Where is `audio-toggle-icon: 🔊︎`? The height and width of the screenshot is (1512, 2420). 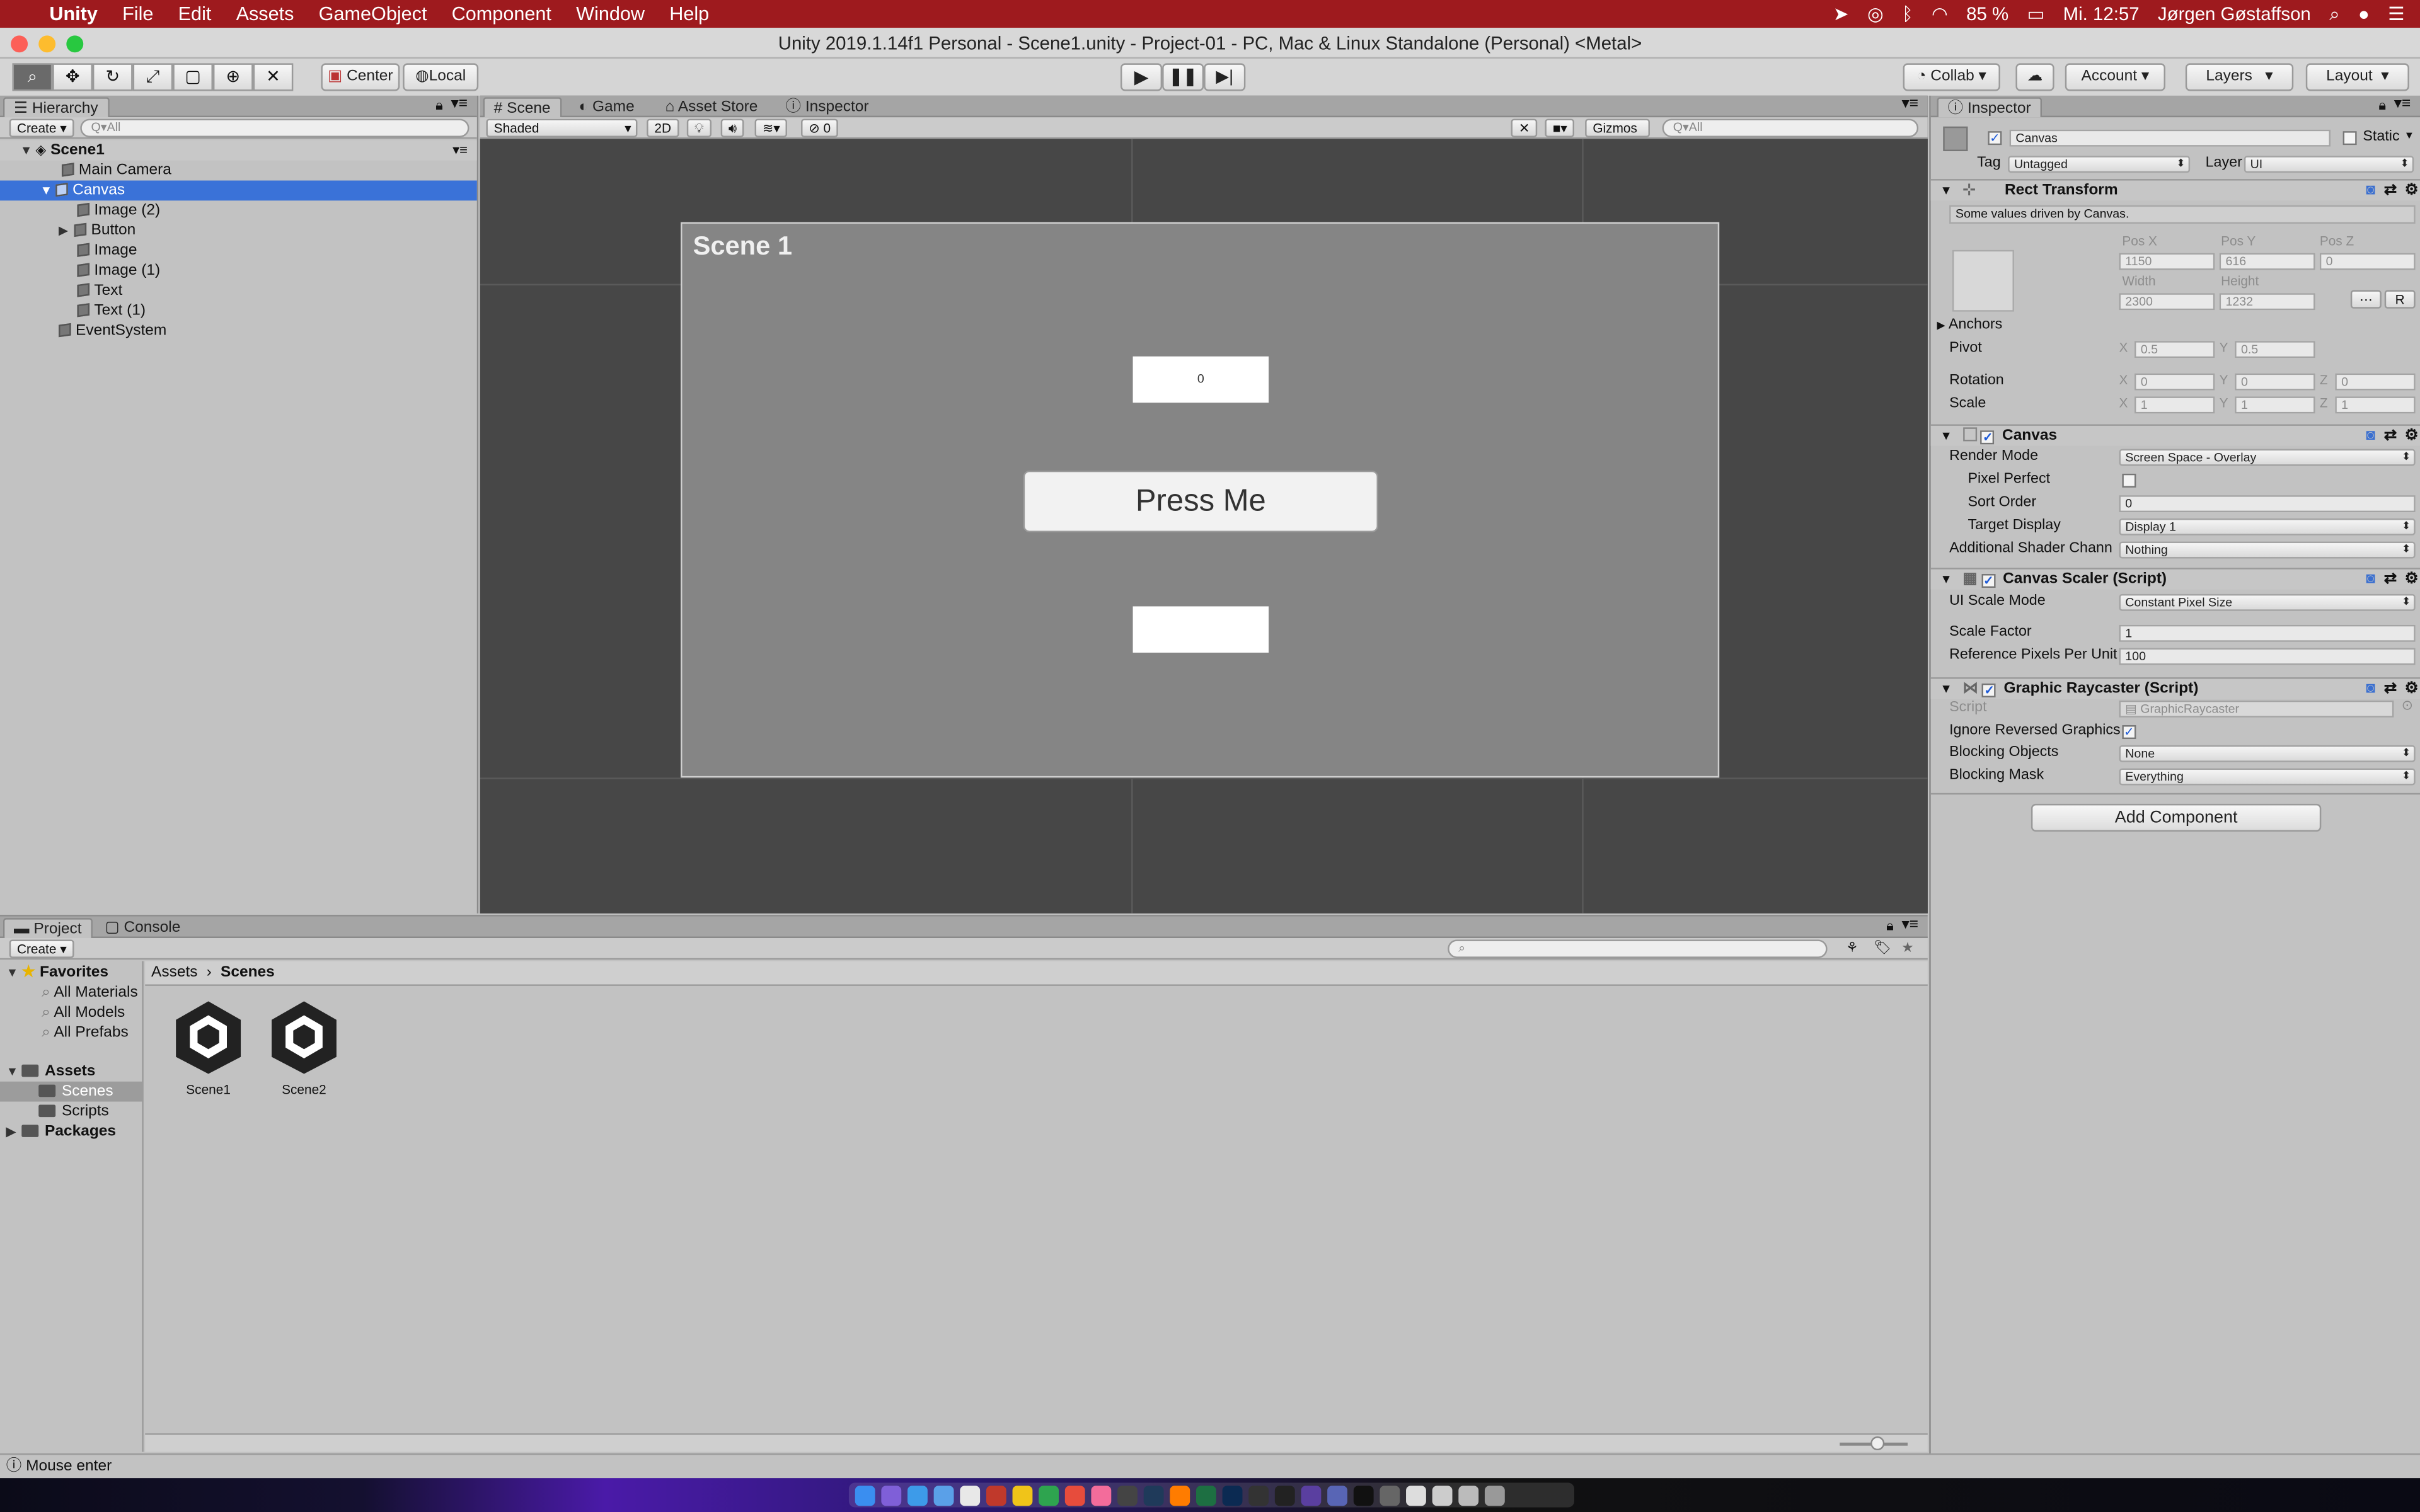
audio-toggle-icon: 🔊︎ is located at coordinates (733, 127).